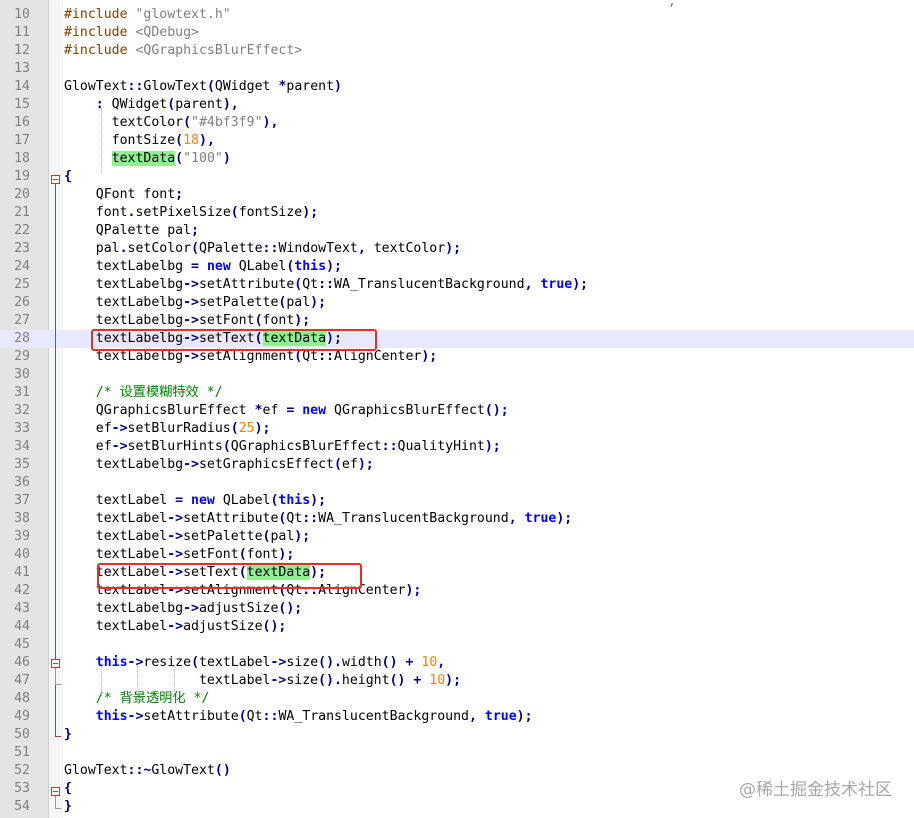 Image resolution: width=914 pixels, height=818 pixels. What do you see at coordinates (22, 626) in the screenshot?
I see `line-number: 44` at bounding box center [22, 626].